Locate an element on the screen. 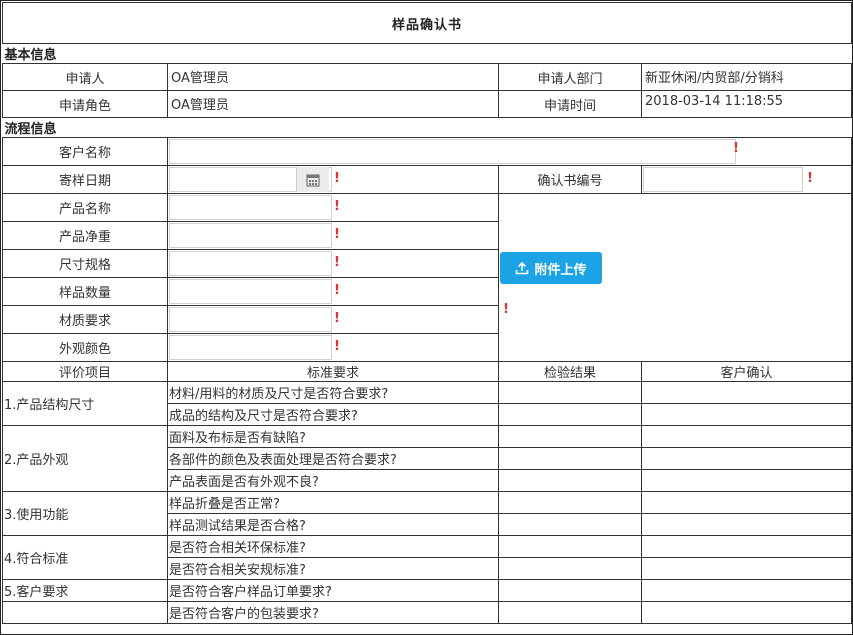 The height and width of the screenshot is (635, 853). eval-header-standard: 标准要求 is located at coordinates (333, 371).